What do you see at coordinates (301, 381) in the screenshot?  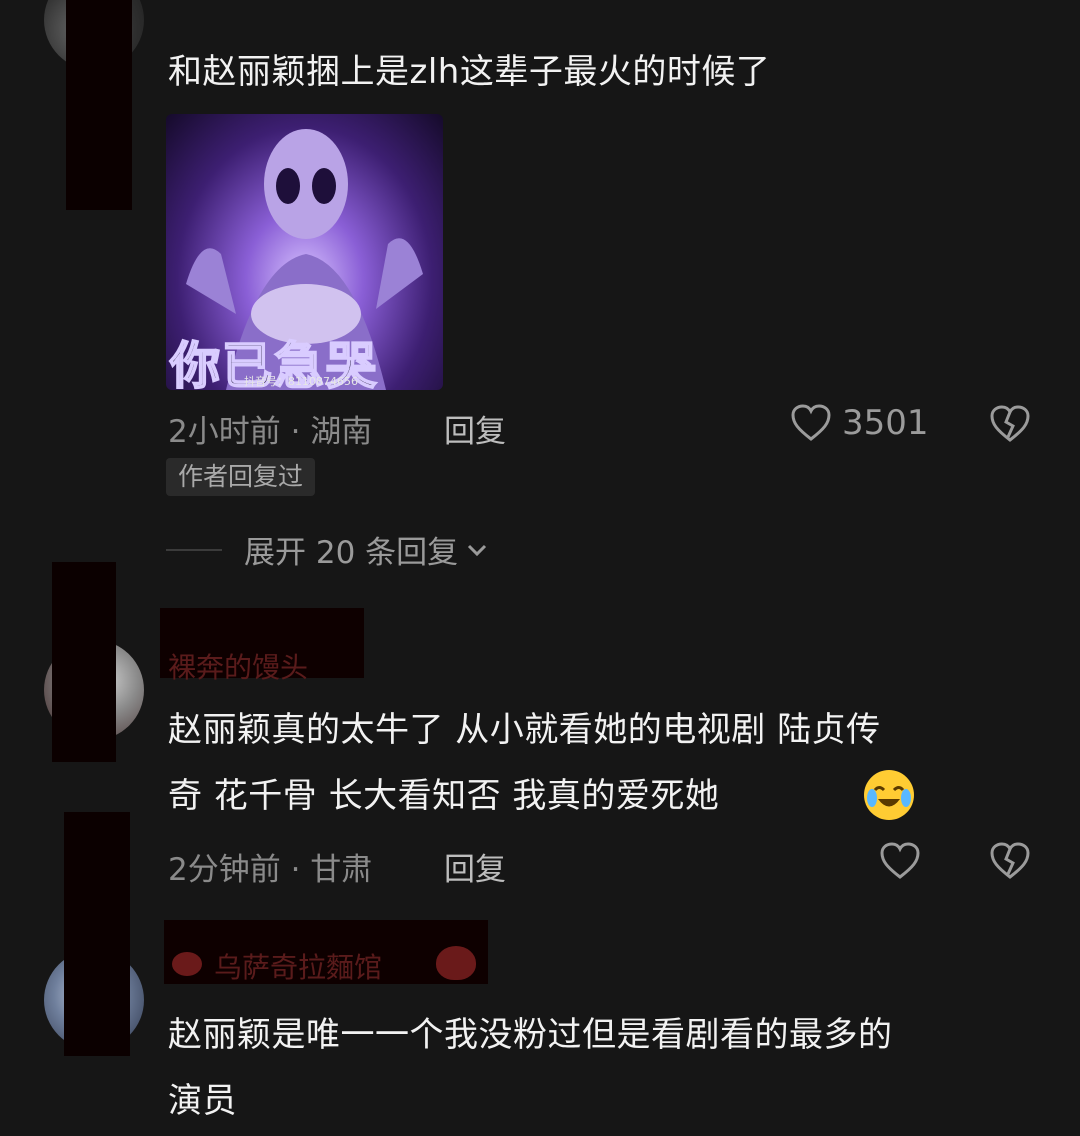 I see `image-watermark: 抖音号：8110874656` at bounding box center [301, 381].